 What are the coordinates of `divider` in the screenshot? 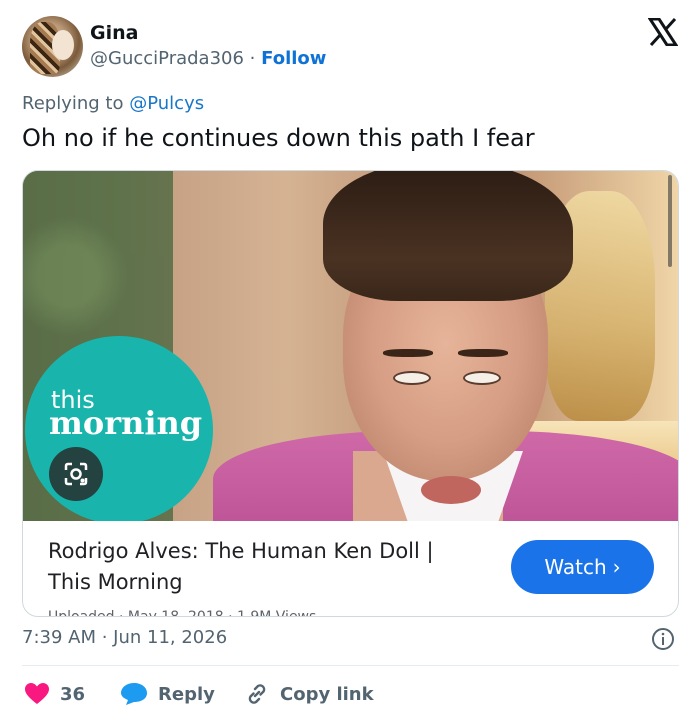 It's located at (350, 665).